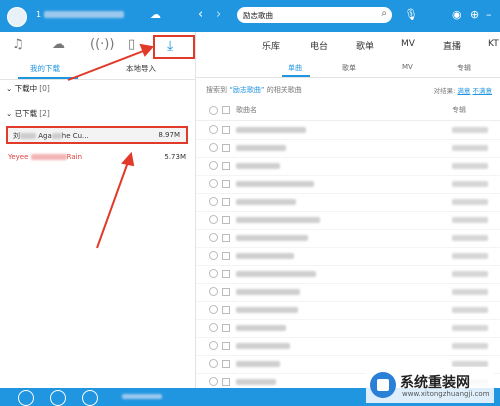  I want to click on feedback-unsatisfied-link: 不满意, so click(483, 91).